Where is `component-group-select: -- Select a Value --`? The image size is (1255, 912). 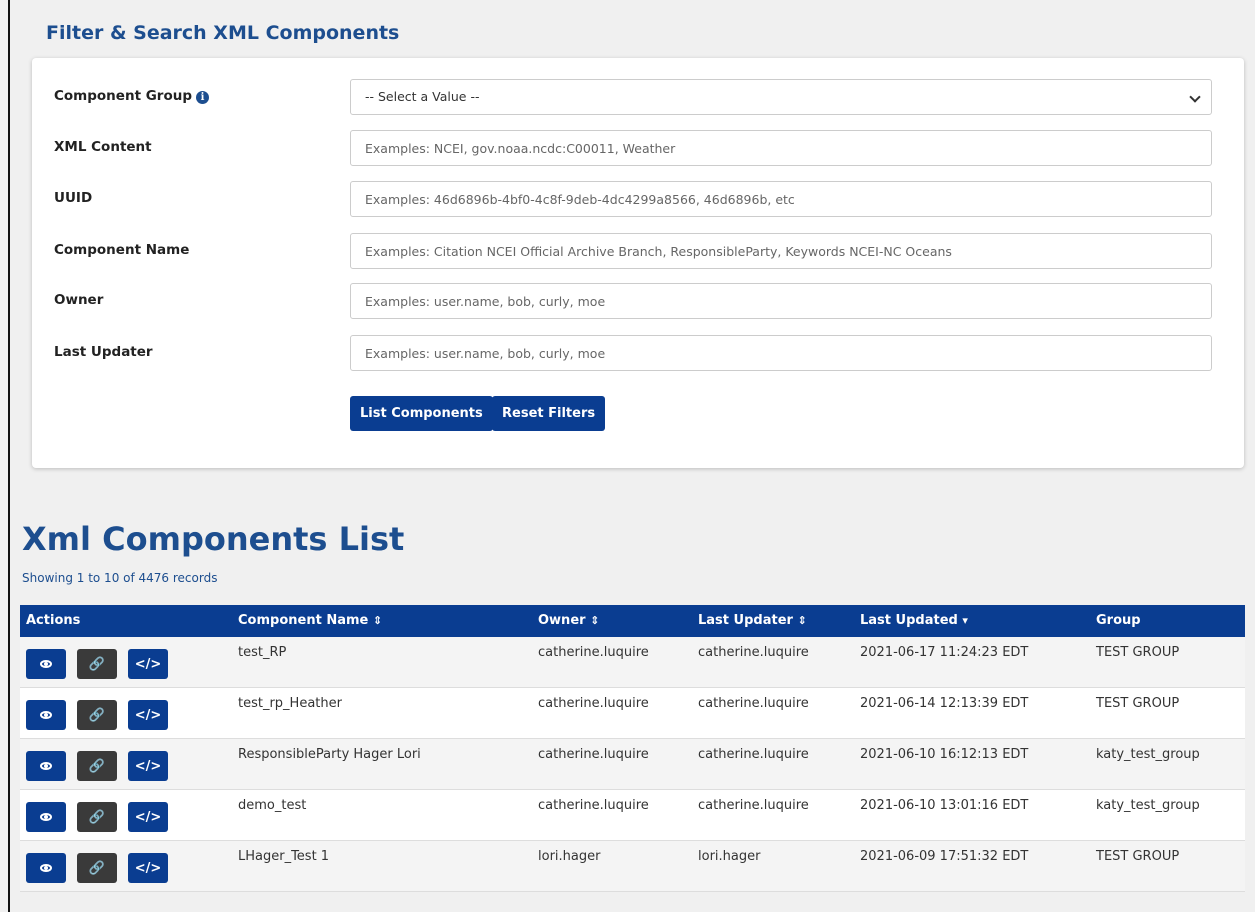
component-group-select: -- Select a Value -- is located at coordinates (781, 97).